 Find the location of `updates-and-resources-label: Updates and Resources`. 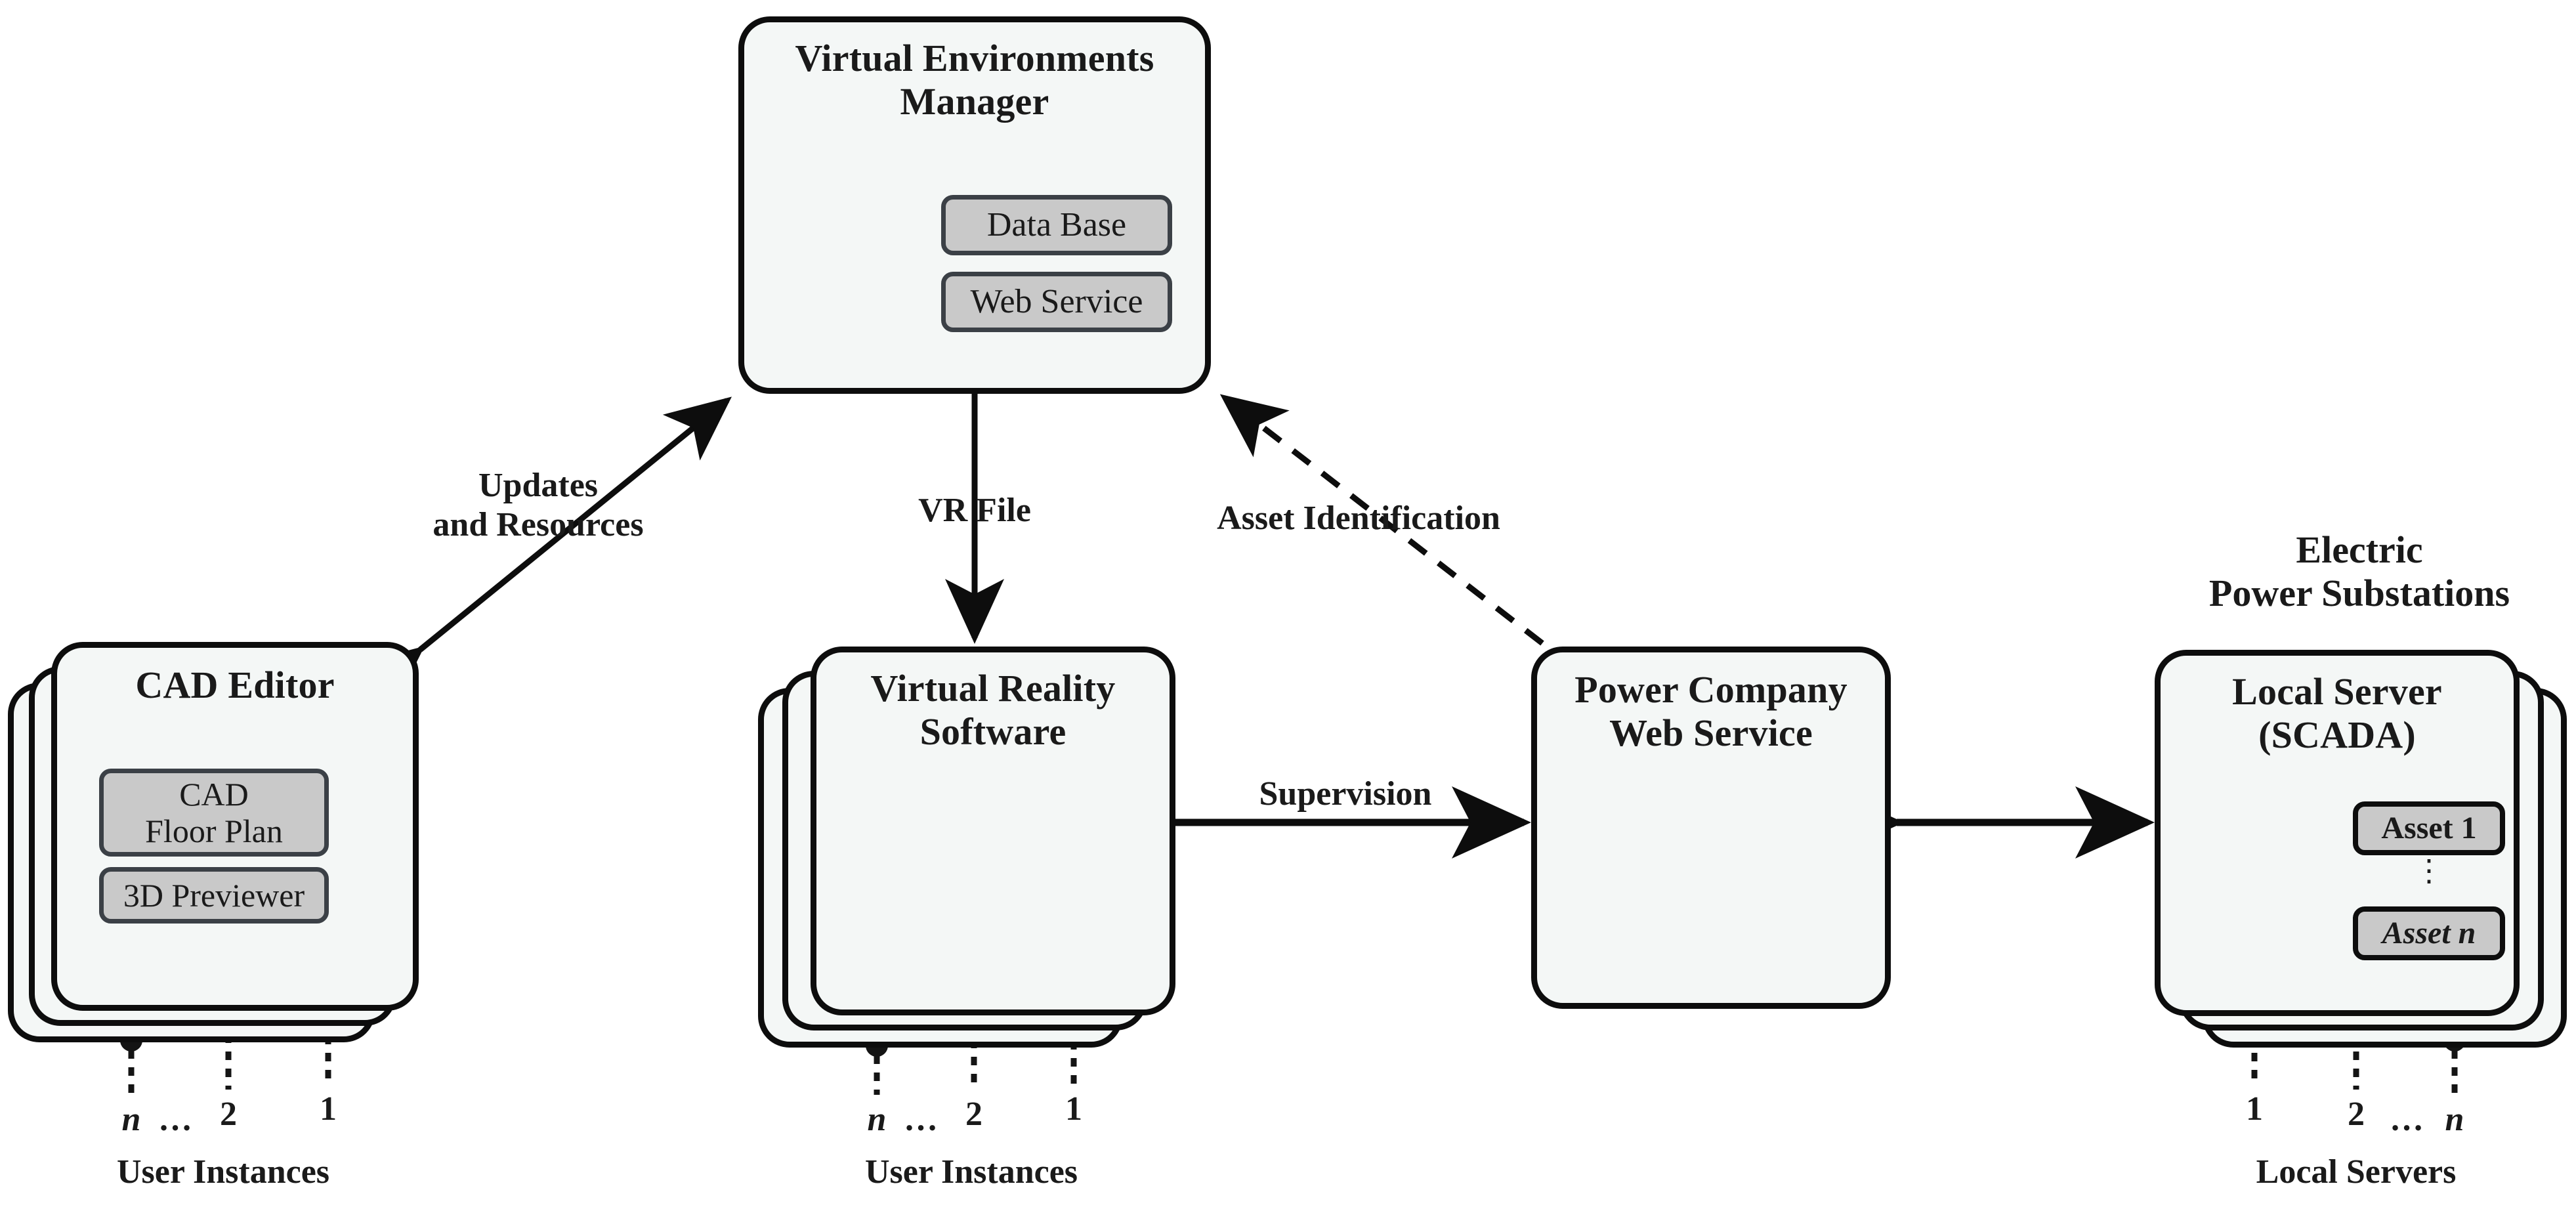

updates-and-resources-label: Updates and Resources is located at coordinates (538, 505).